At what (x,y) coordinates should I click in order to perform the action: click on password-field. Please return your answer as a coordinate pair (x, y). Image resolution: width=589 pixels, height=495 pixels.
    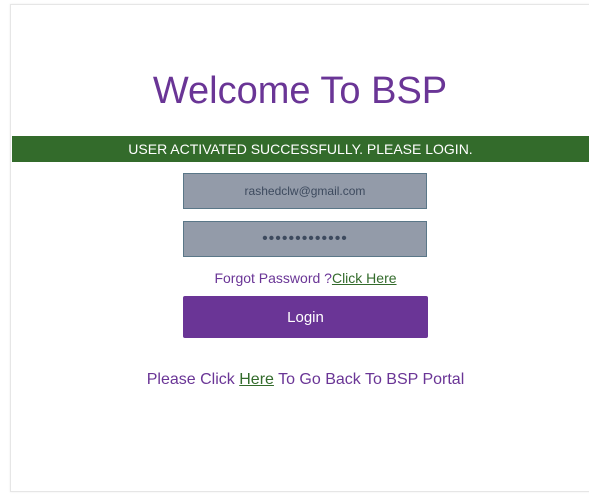
    Looking at the image, I should click on (305, 239).